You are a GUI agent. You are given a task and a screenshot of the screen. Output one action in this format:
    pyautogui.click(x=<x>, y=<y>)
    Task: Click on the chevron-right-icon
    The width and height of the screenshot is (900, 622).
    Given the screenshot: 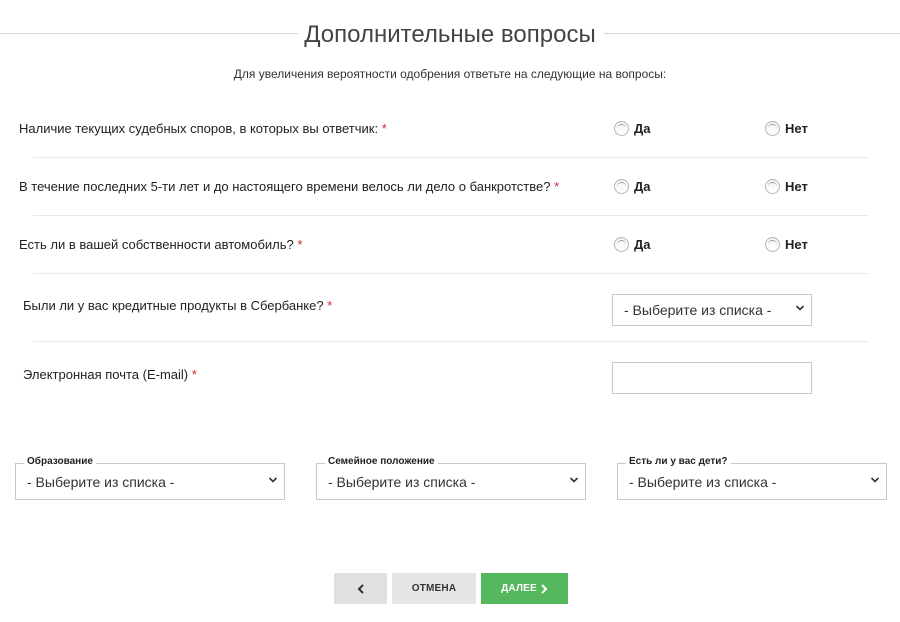 What is the action you would take?
    pyautogui.click(x=544, y=588)
    